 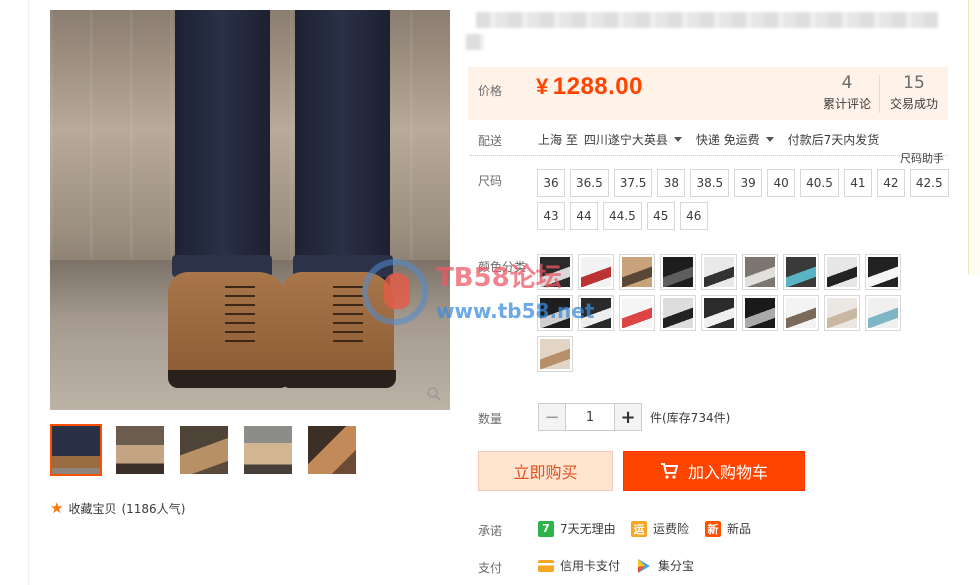 What do you see at coordinates (671, 183) in the screenshot?
I see `size-option: 38` at bounding box center [671, 183].